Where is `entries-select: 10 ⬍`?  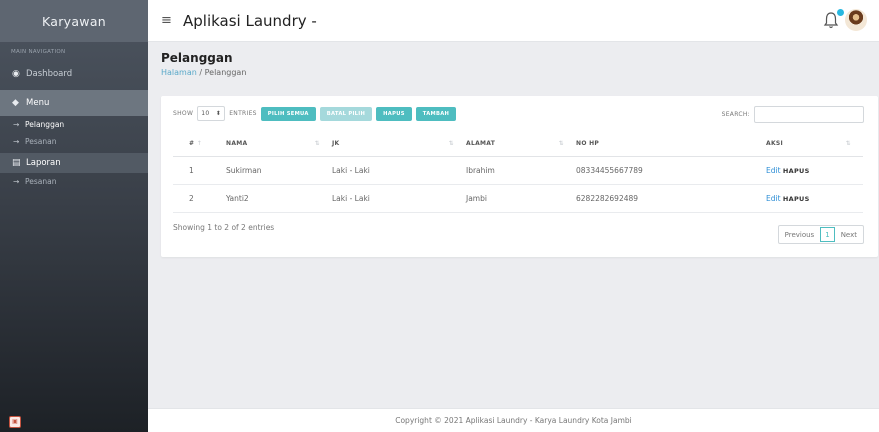 entries-select: 10 ⬍ is located at coordinates (211, 113).